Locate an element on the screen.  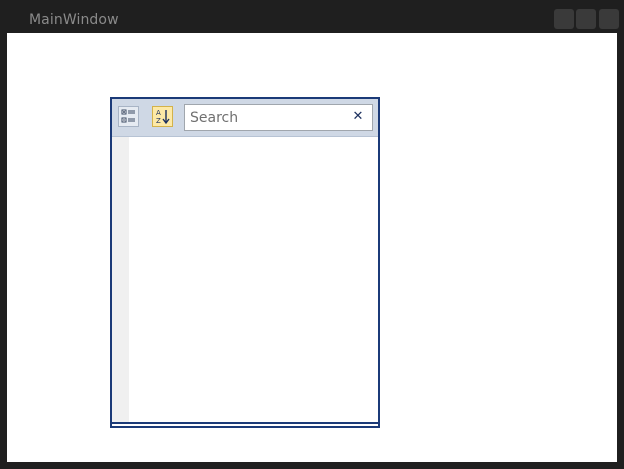
categorized-button is located at coordinates (128, 116).